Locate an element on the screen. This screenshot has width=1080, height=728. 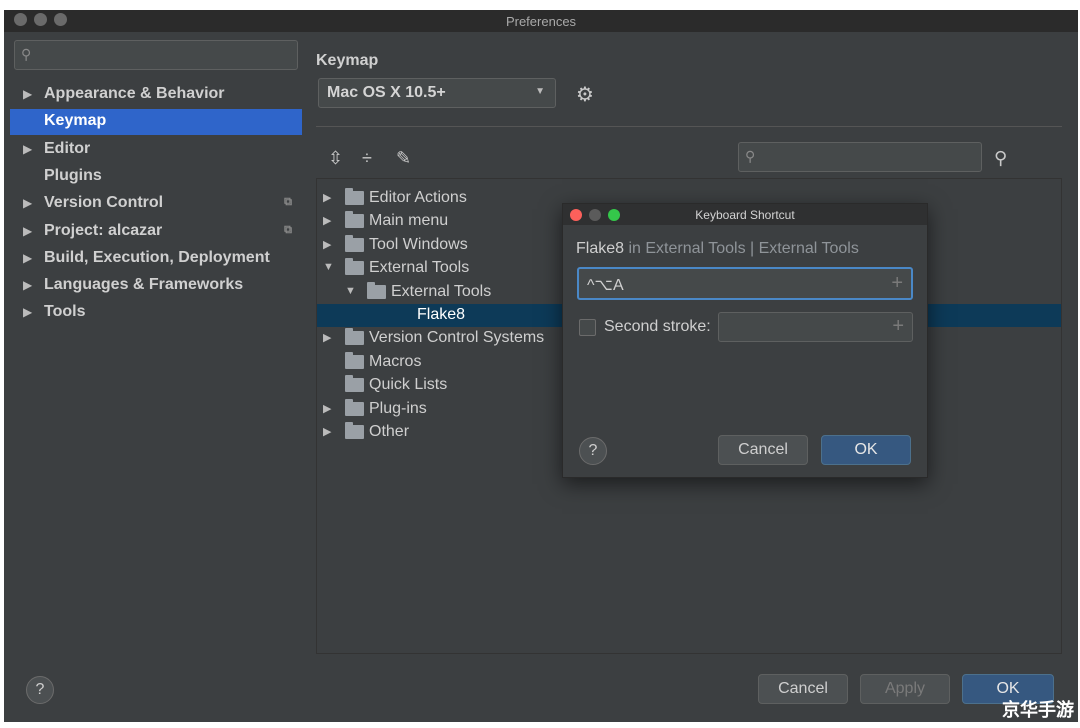
page-title: Keymap is located at coordinates (347, 60).